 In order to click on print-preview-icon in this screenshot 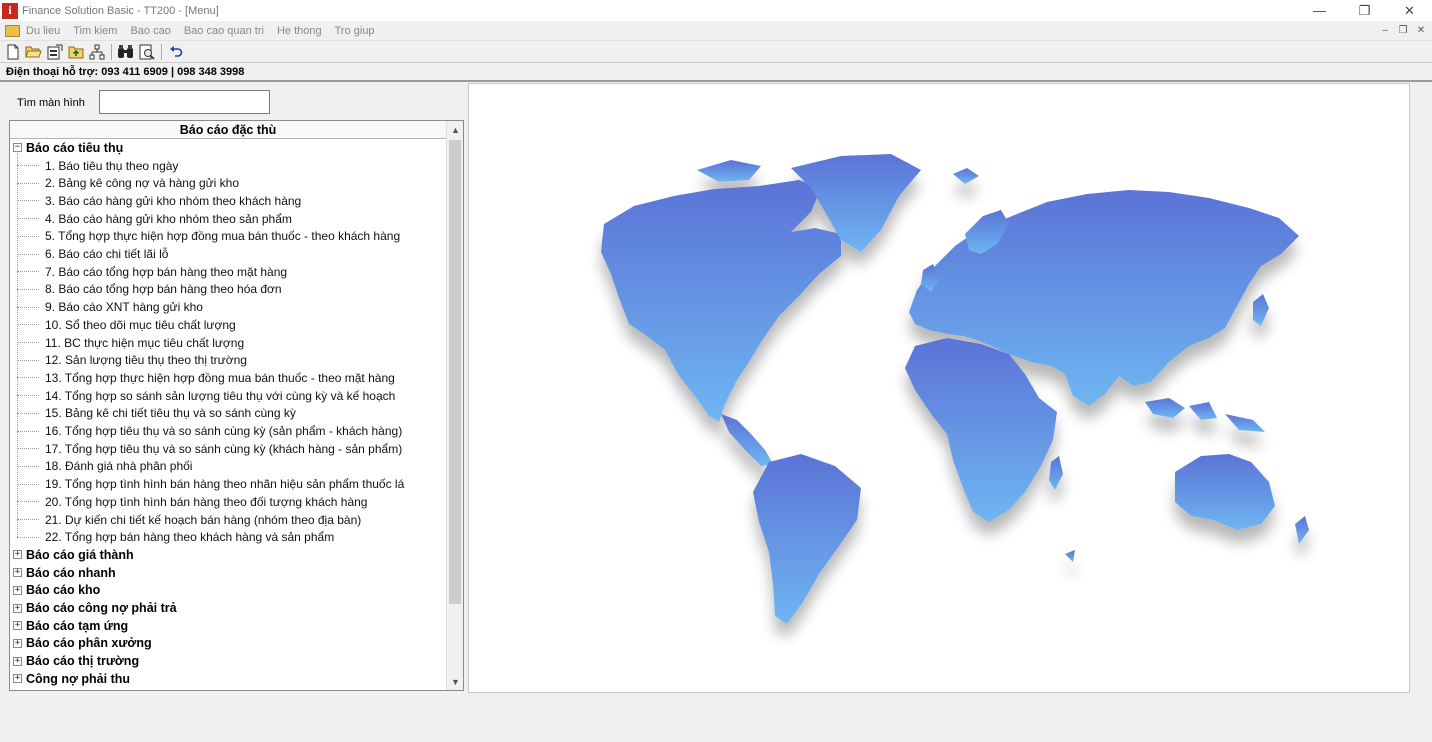, I will do `click(146, 51)`.